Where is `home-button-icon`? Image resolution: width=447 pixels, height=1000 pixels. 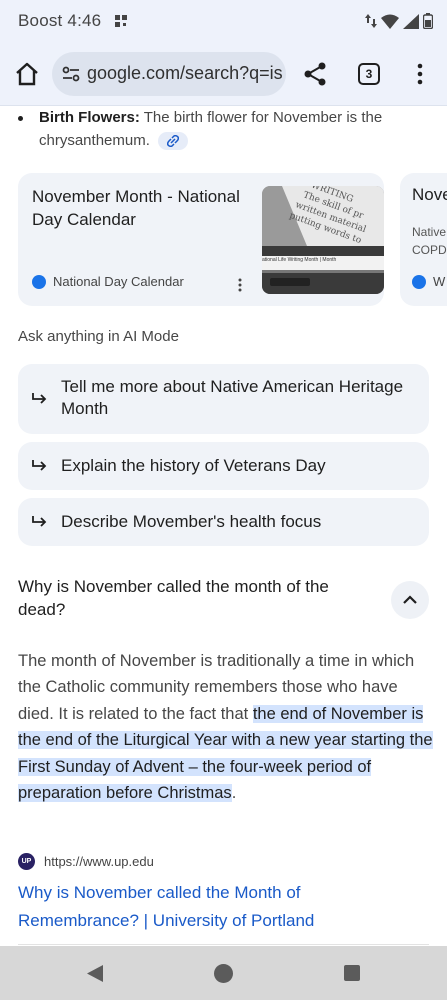
home-button-icon is located at coordinates (223, 973).